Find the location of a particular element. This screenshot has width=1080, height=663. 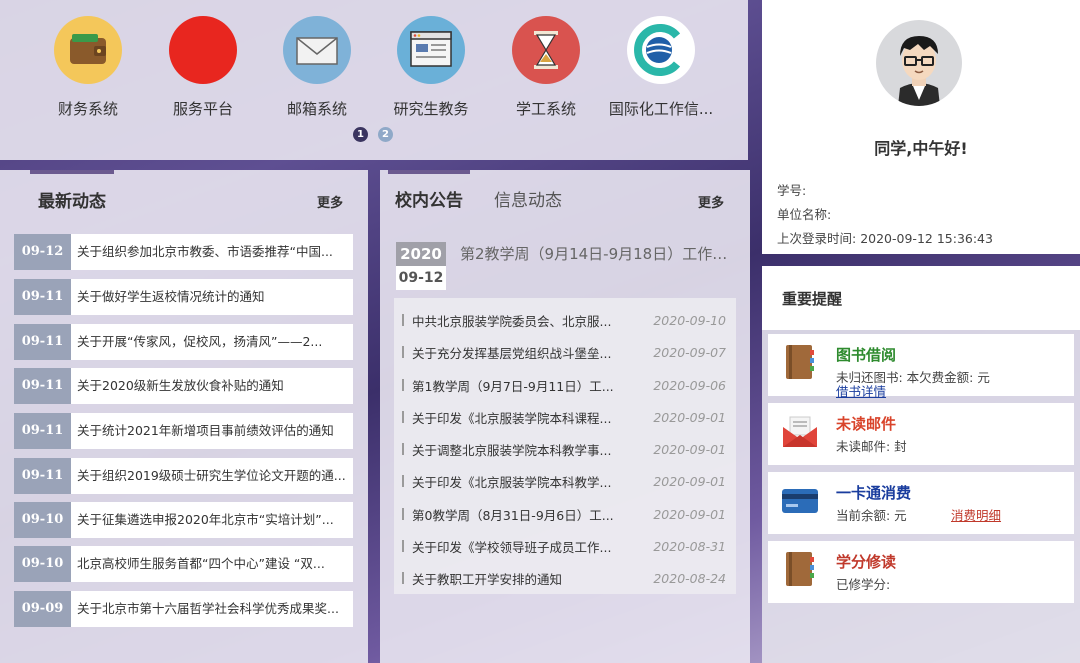

reminders-title: 重要提醒 is located at coordinates (812, 299).